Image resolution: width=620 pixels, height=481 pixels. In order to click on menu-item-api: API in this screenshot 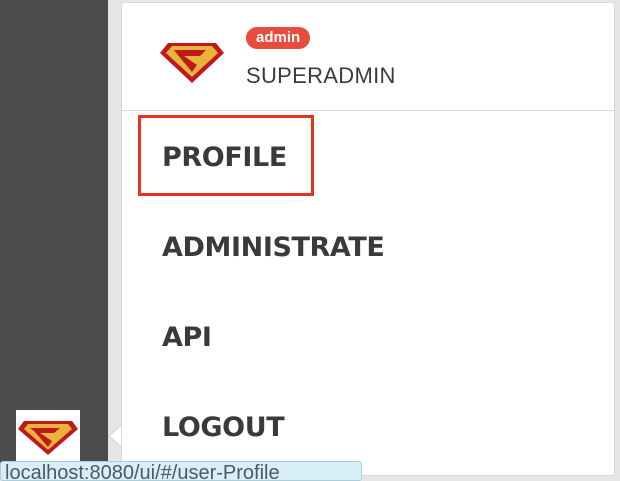, I will do `click(187, 338)`.